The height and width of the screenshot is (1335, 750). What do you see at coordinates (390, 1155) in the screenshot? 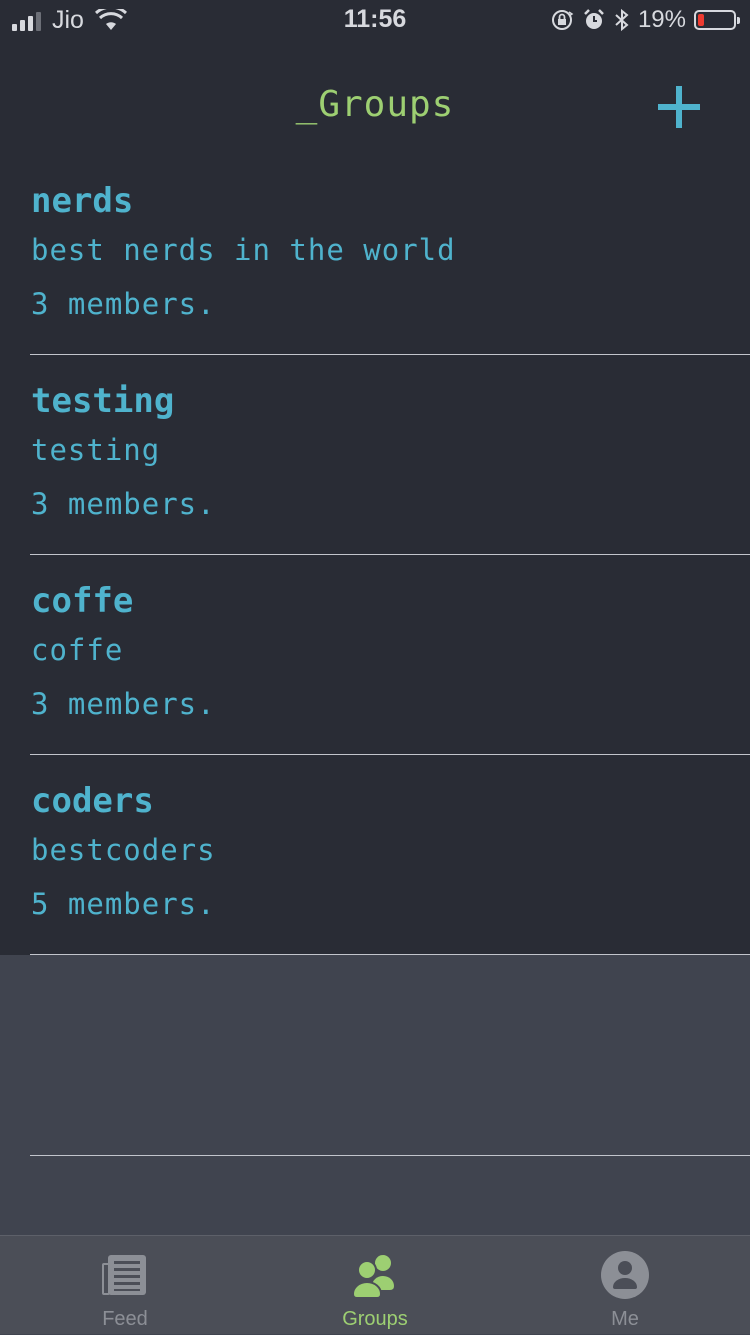
I see `empty-row-divider` at bounding box center [390, 1155].